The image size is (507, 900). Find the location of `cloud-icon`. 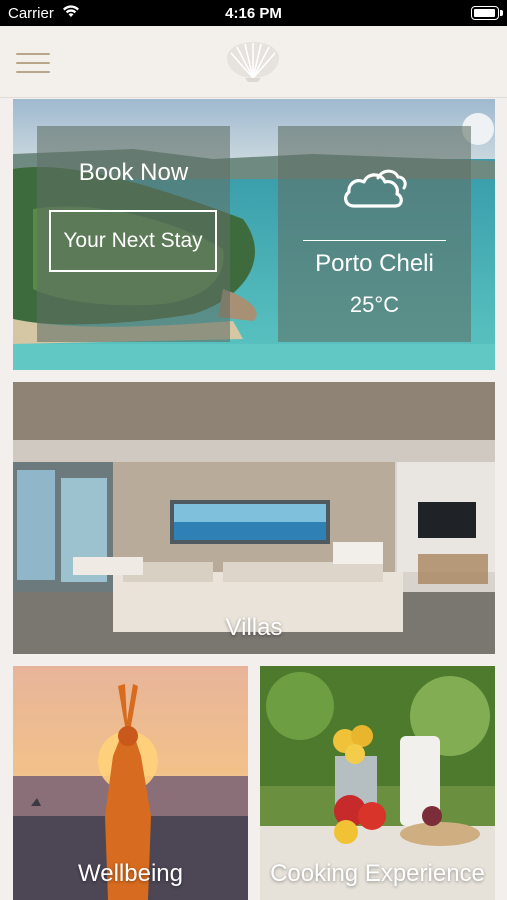

cloud-icon is located at coordinates (375, 188).